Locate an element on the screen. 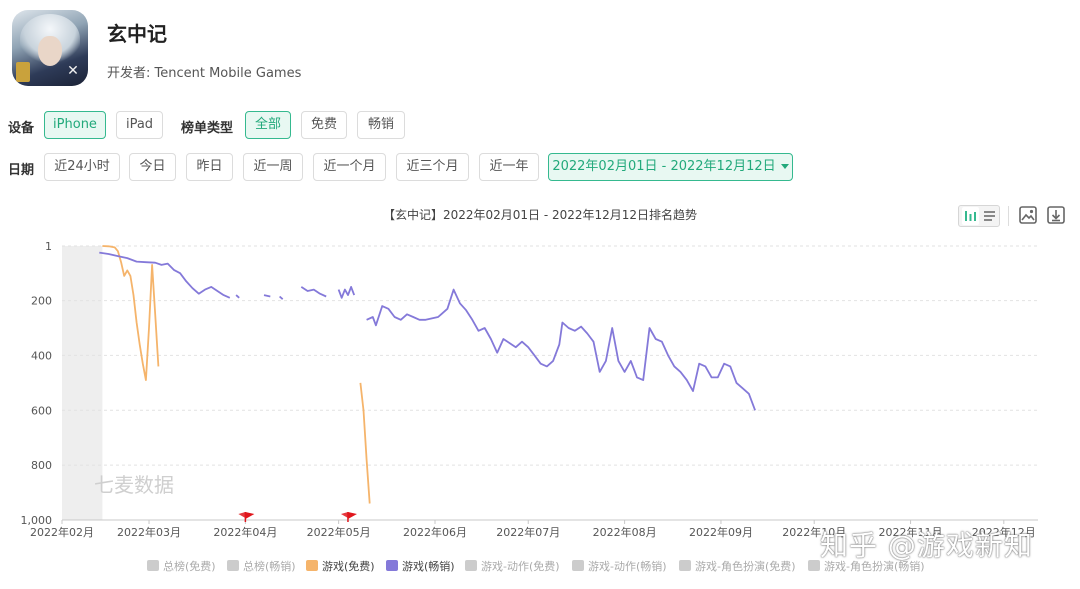  x-tick-label: 2022年09月 is located at coordinates (721, 532).